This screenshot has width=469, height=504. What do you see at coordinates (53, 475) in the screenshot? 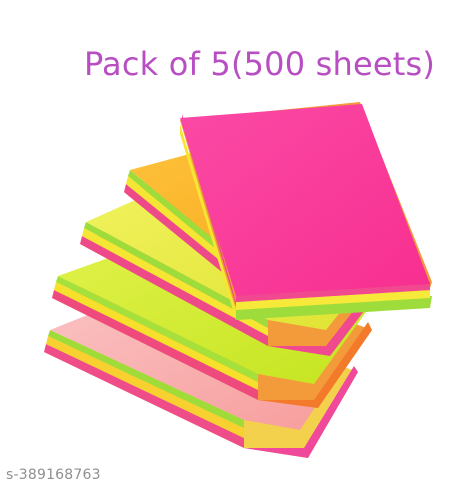
I see `sku-code: s-389168763` at bounding box center [53, 475].